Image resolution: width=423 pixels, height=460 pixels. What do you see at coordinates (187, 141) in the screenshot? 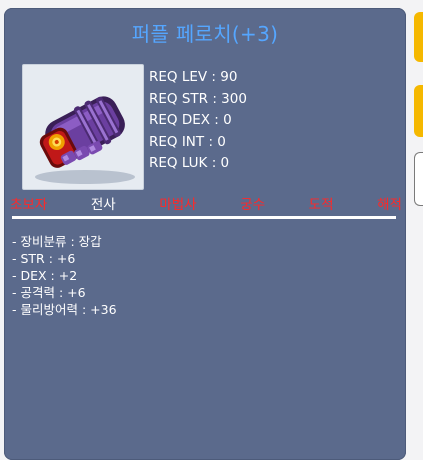
I see `req-int: REQ INT : 0` at bounding box center [187, 141].